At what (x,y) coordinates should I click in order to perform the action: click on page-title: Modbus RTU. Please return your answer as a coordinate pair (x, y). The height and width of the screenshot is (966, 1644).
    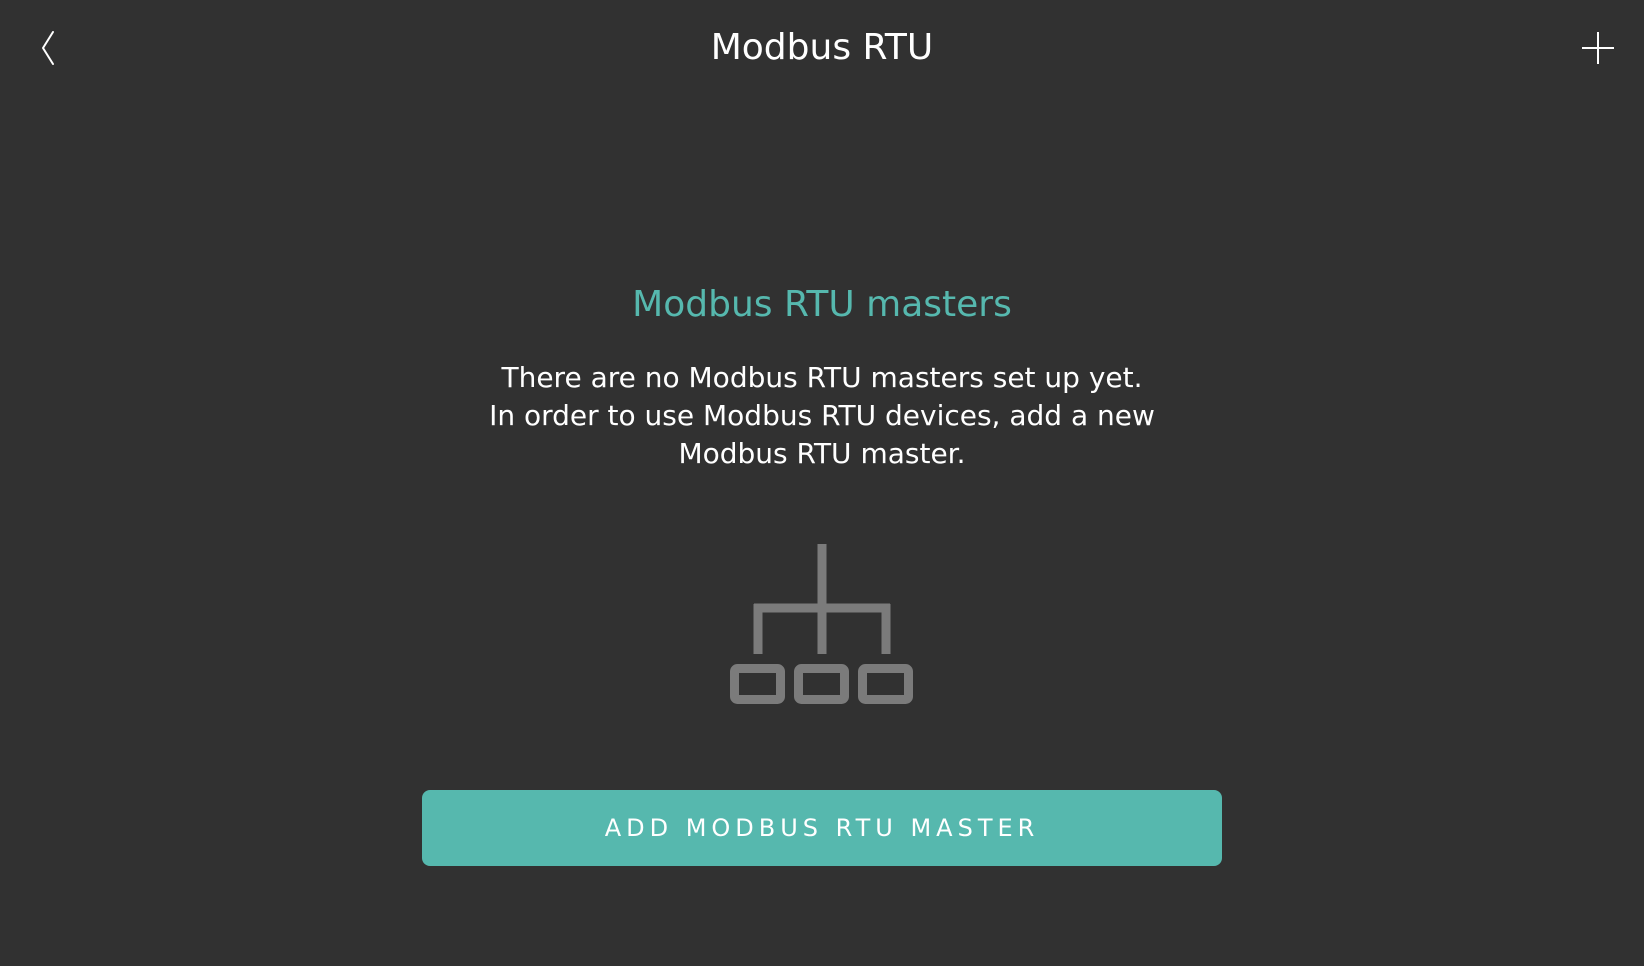
    Looking at the image, I should click on (822, 47).